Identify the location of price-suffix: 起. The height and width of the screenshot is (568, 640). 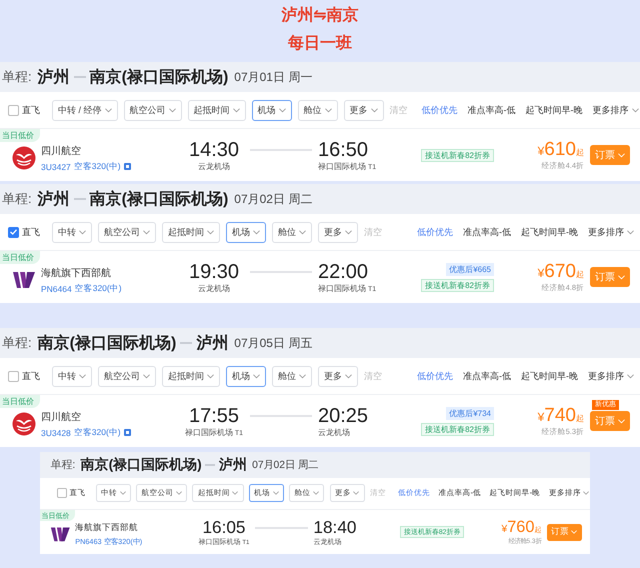
(580, 152).